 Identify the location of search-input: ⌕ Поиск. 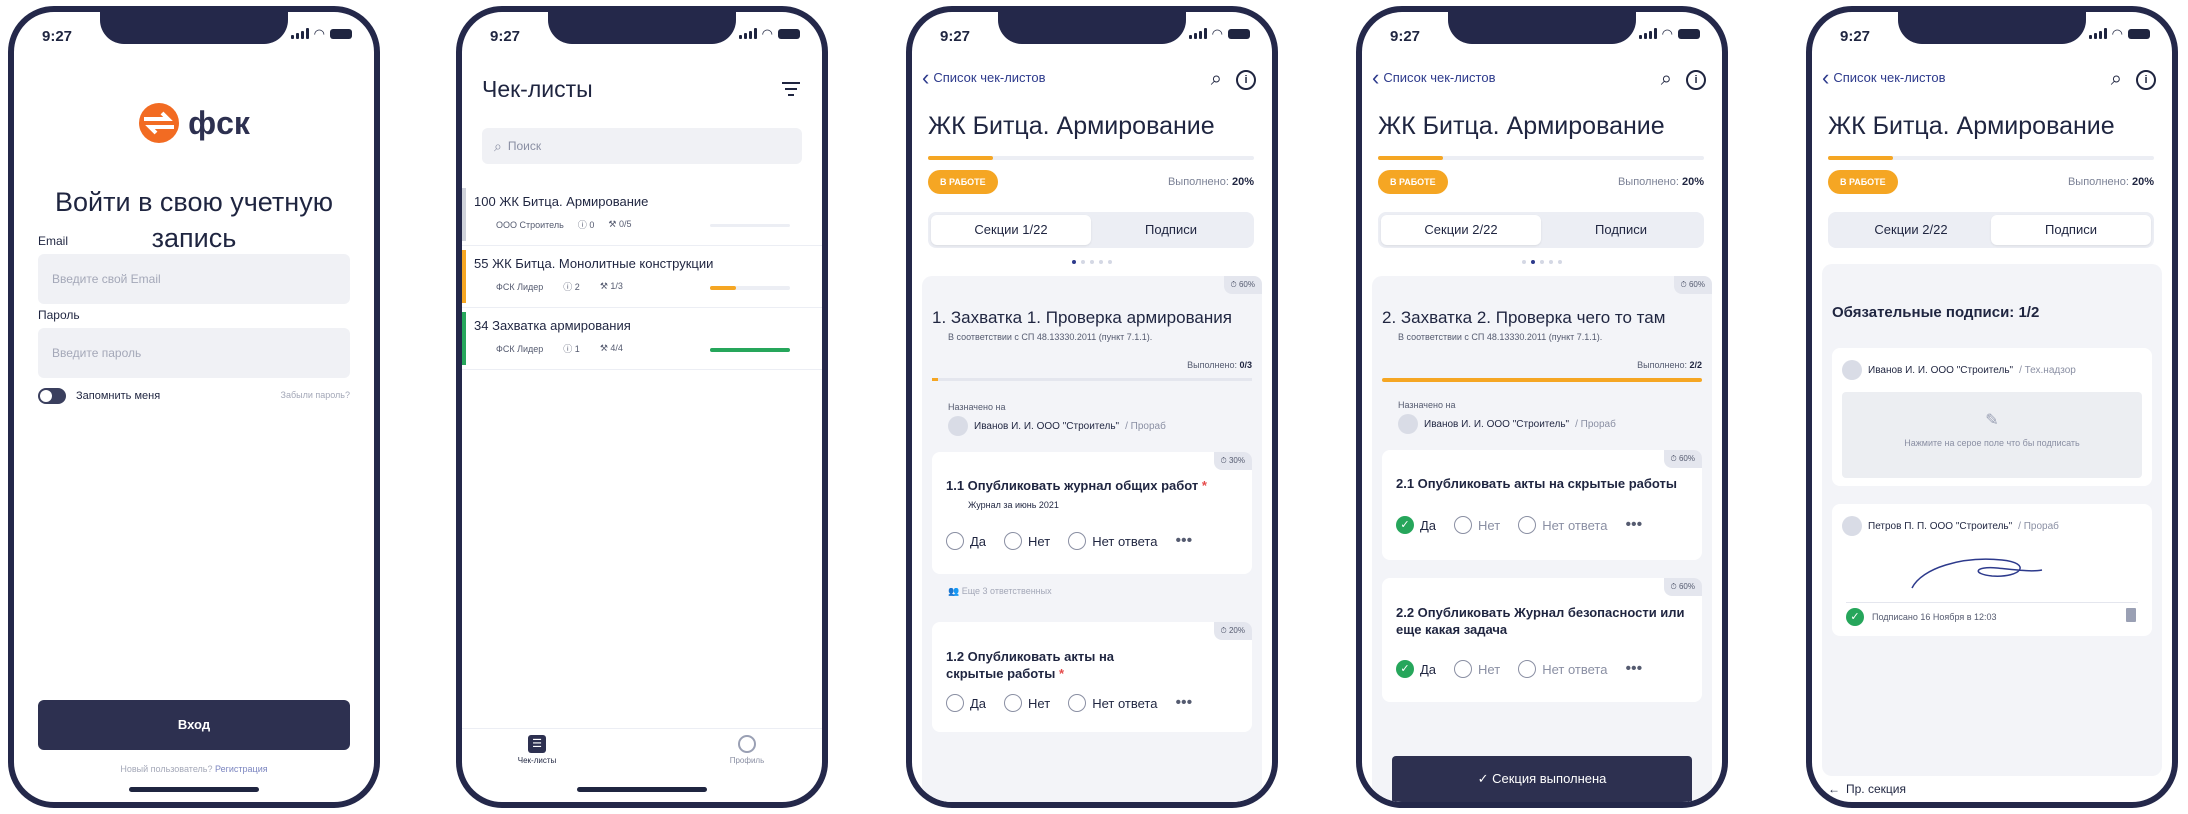
(642, 146).